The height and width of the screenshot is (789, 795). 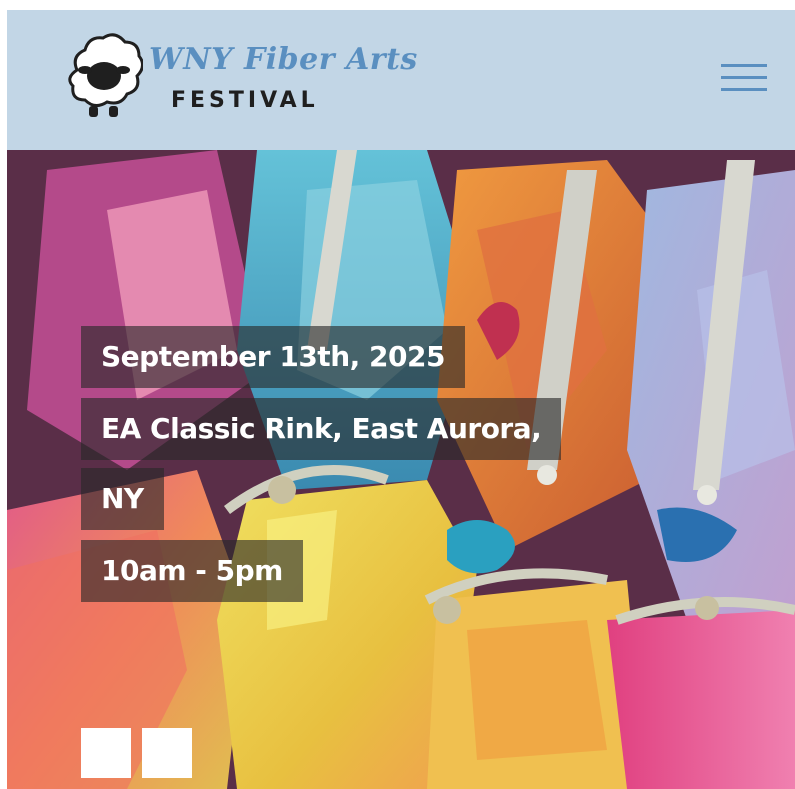 What do you see at coordinates (192, 571) in the screenshot?
I see `event-hours: 10am - 5pm` at bounding box center [192, 571].